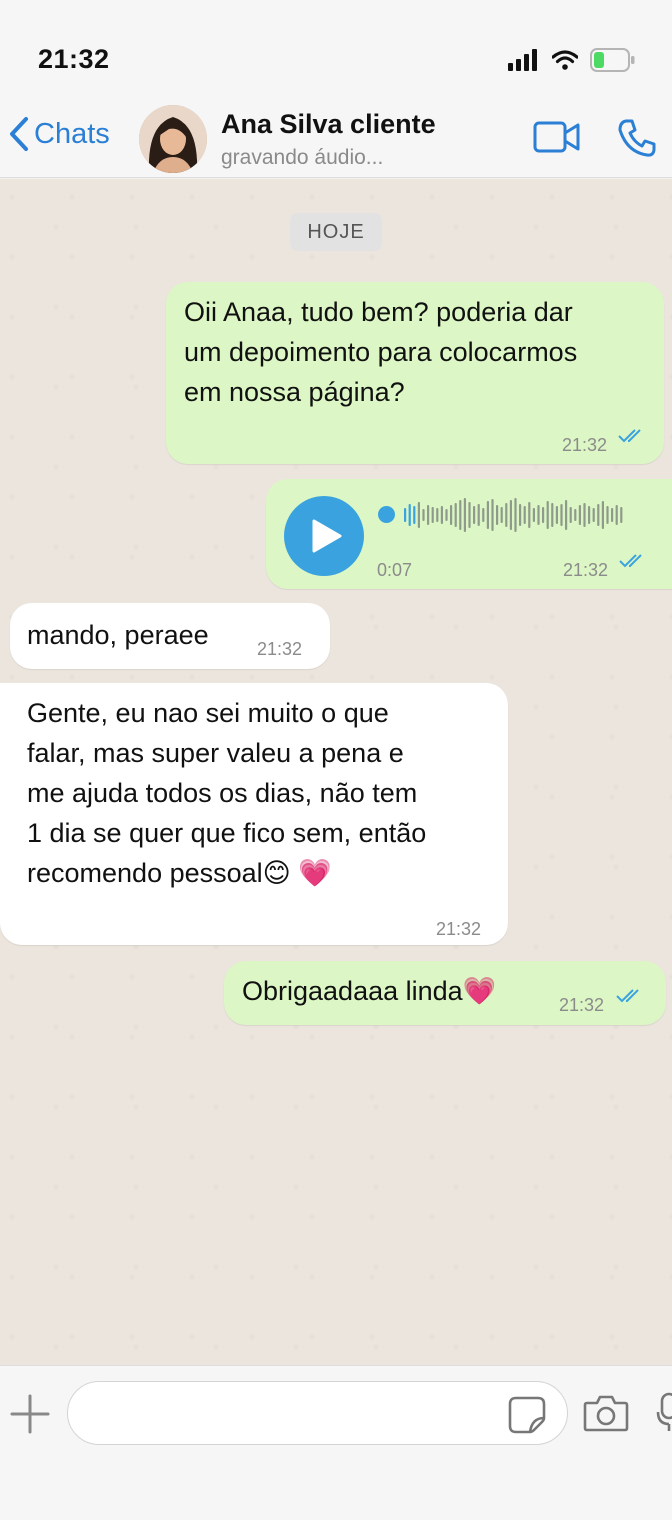  I want to click on message-input, so click(317, 1413).